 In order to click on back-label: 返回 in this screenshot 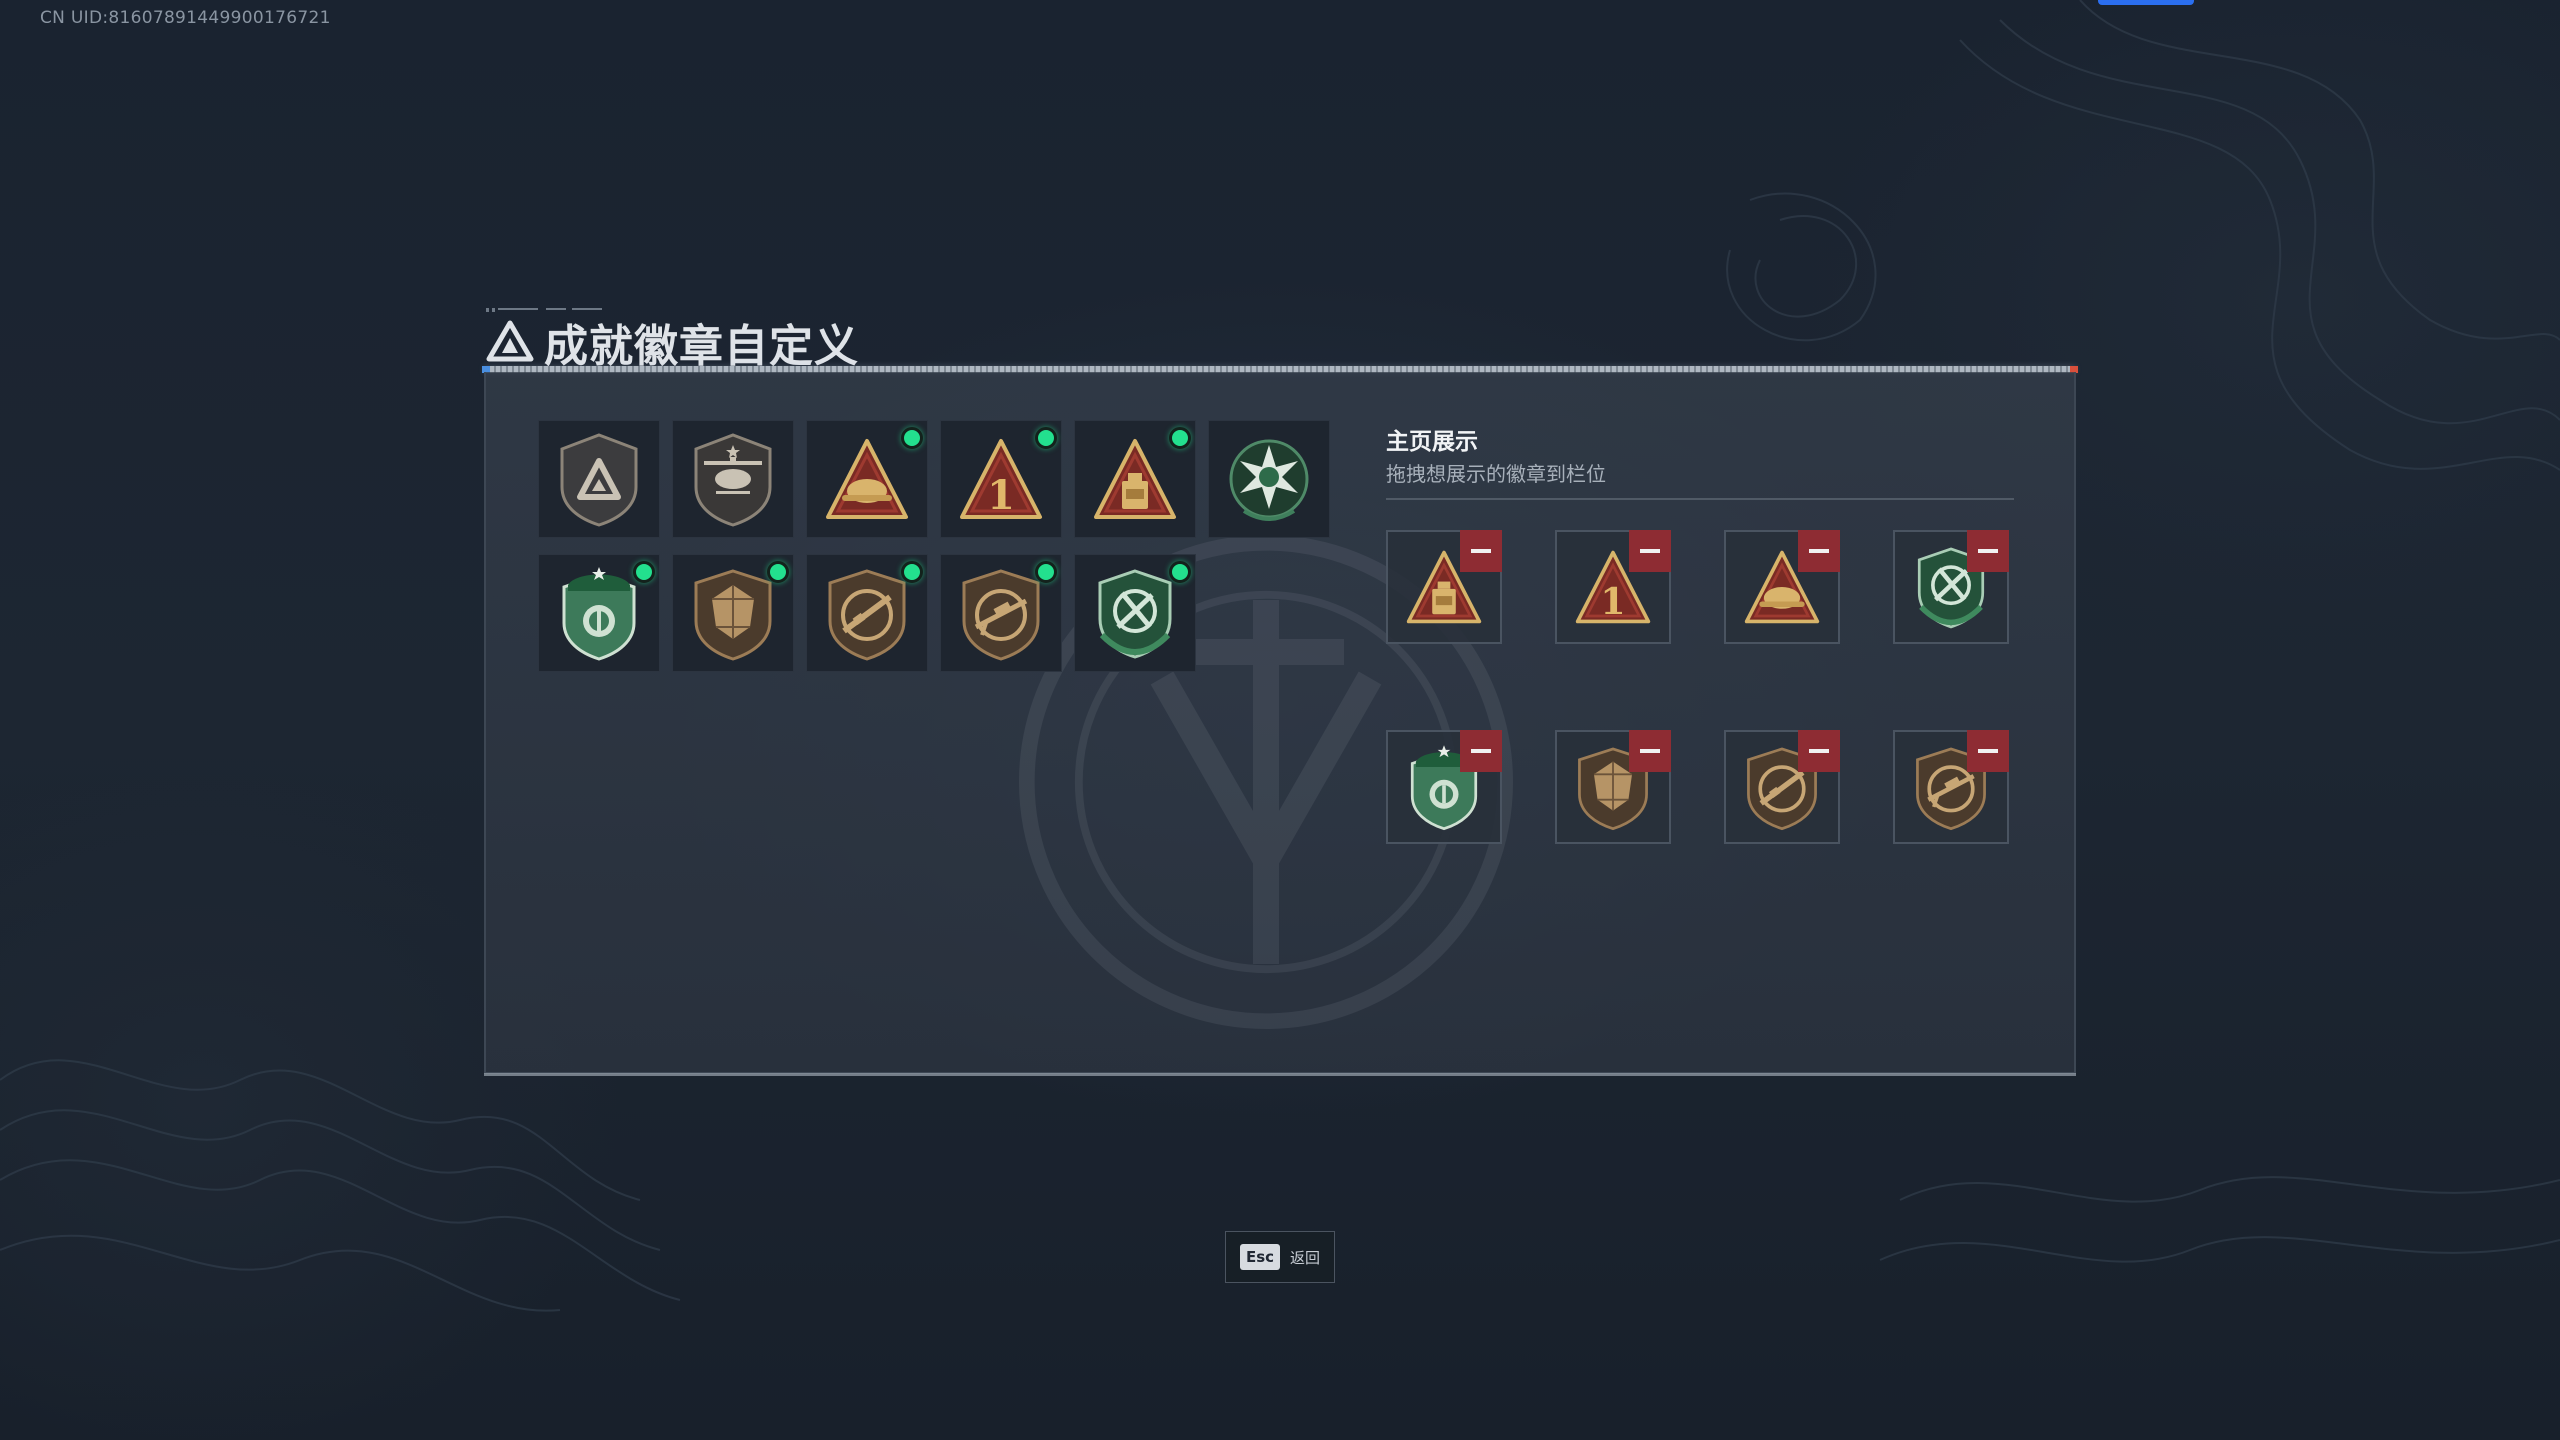, I will do `click(1305, 1257)`.